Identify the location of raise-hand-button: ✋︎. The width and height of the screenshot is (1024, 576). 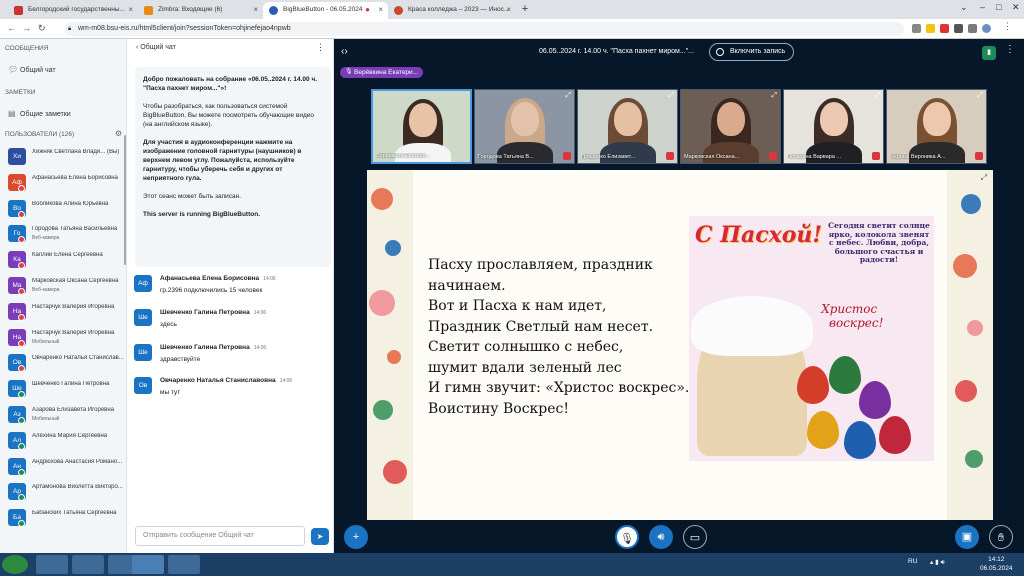
(1001, 537).